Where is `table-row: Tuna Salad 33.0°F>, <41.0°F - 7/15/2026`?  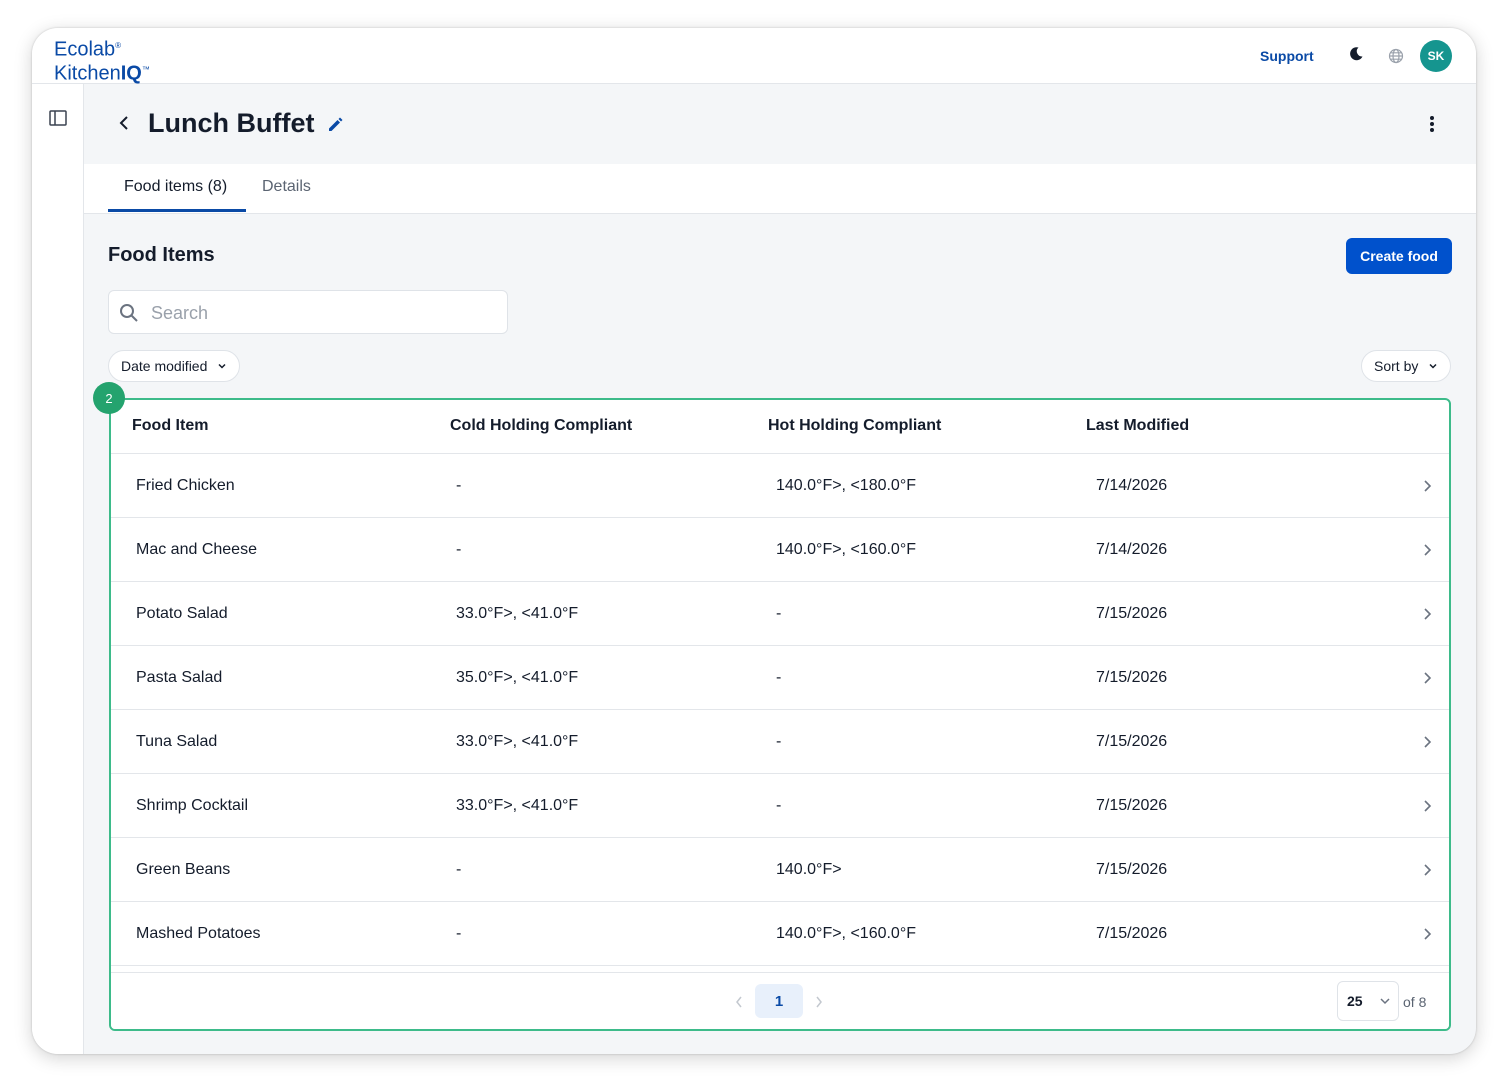 table-row: Tuna Salad 33.0°F>, <41.0°F - 7/15/2026 is located at coordinates (780, 742).